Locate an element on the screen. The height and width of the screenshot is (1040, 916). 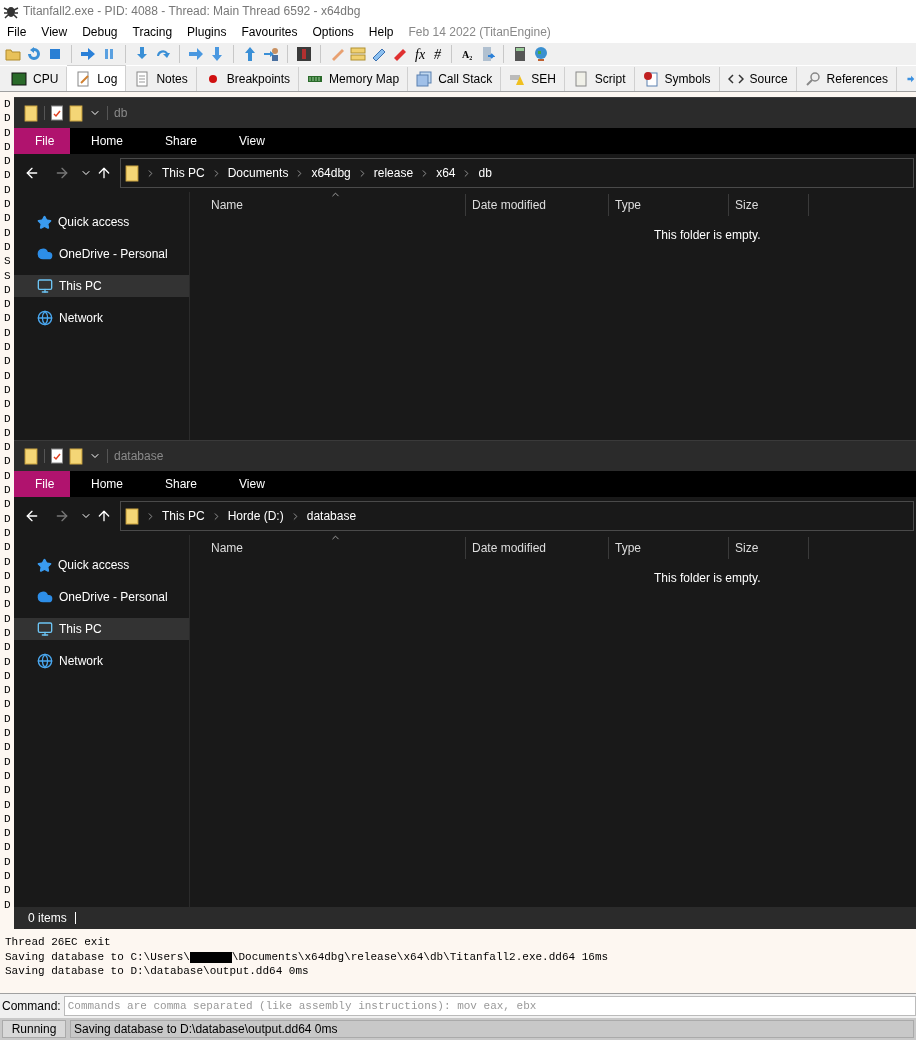
build-info: Feb 14 2022 (TitanEngine) is located at coordinates (479, 32).